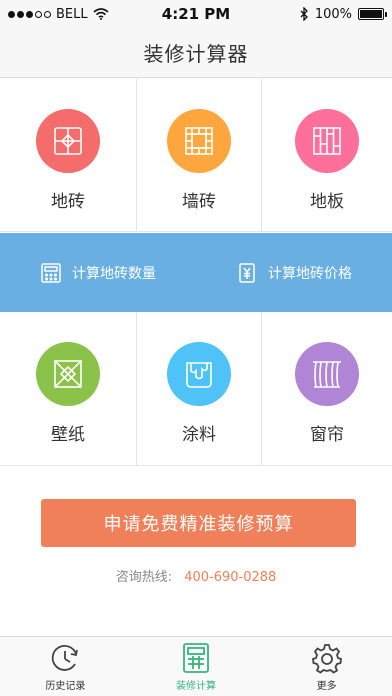  Describe the element at coordinates (196, 14) in the screenshot. I see `status-bar: BELL 4:21 PM 100%` at that location.